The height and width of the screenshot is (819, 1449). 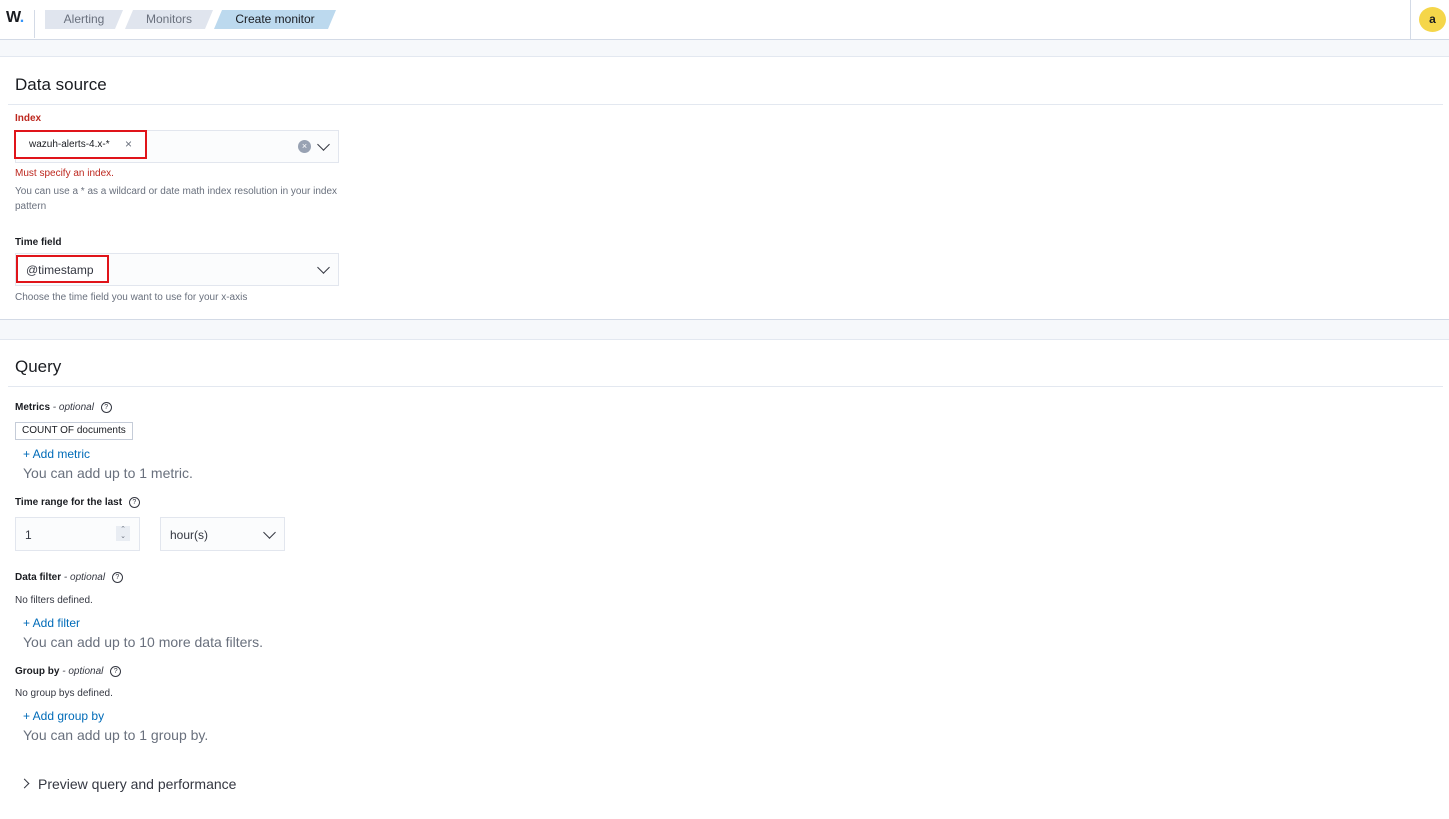 I want to click on add-metric-link: + Add metric, so click(x=56, y=454).